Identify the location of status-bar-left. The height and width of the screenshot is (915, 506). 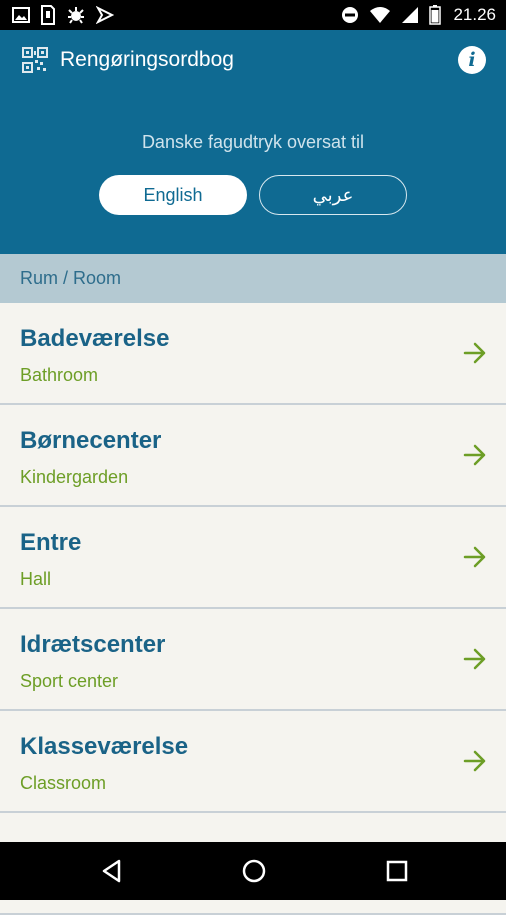
(63, 15).